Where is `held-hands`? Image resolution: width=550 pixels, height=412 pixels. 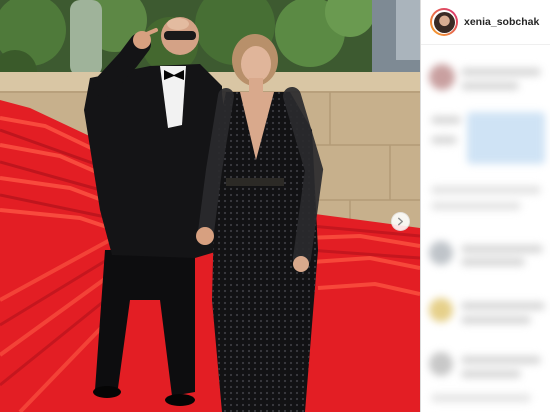
held-hands is located at coordinates (205, 236).